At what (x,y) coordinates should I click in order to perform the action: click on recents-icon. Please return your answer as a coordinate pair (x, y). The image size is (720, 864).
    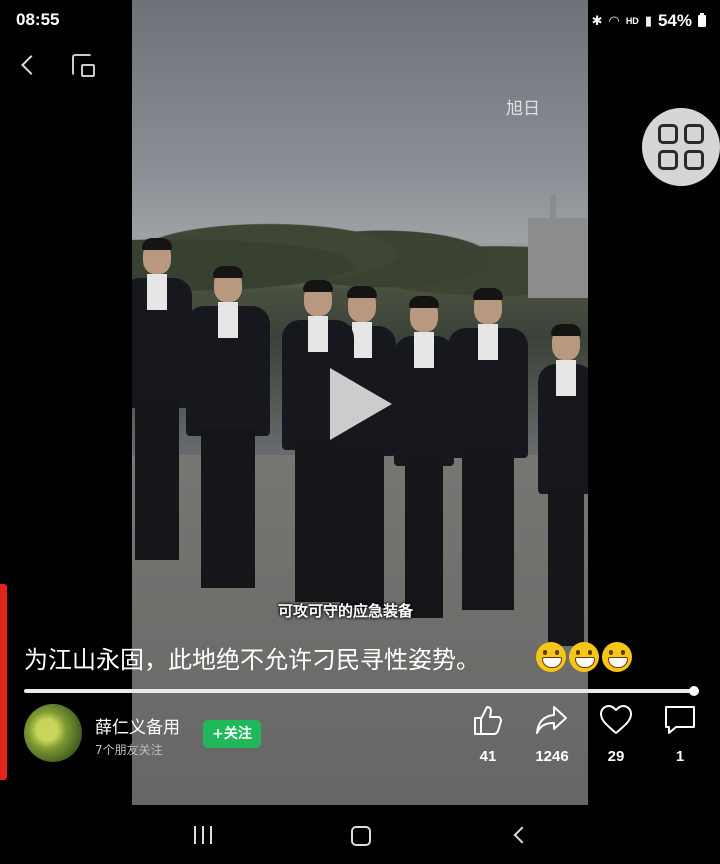
    Looking at the image, I should click on (195, 835).